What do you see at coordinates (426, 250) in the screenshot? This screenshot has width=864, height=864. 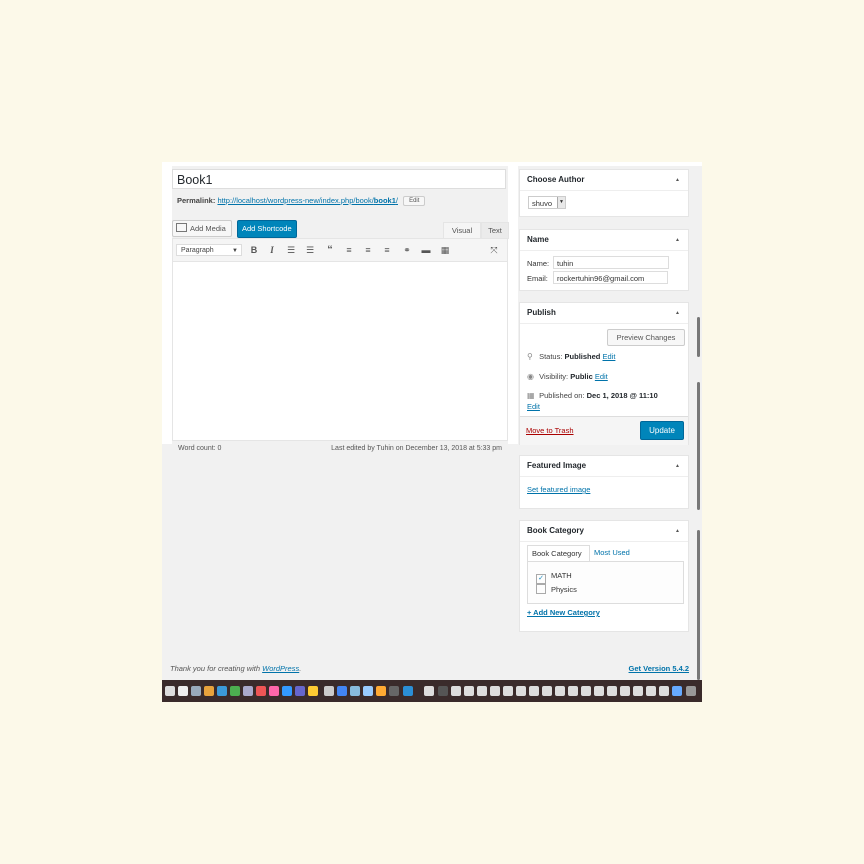 I see `read-more-icon: ▬` at bounding box center [426, 250].